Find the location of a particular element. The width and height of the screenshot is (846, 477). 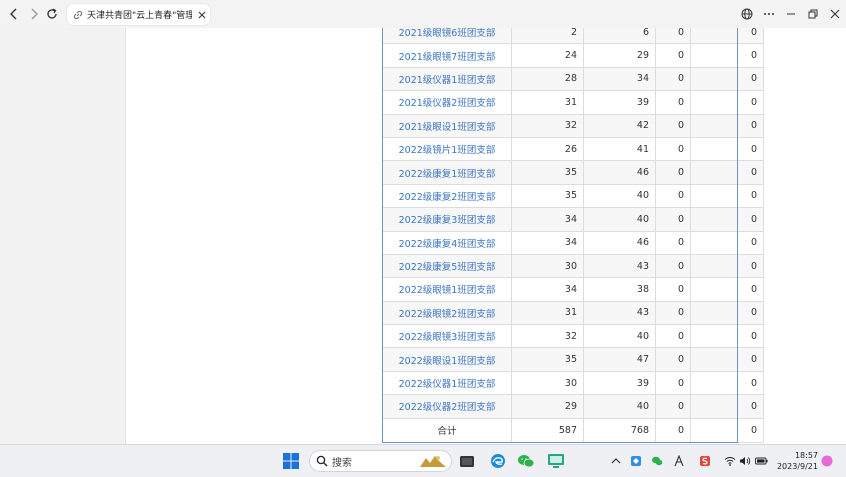

branch-name-link: 2022级眼镜2班团支部 is located at coordinates (447, 313).